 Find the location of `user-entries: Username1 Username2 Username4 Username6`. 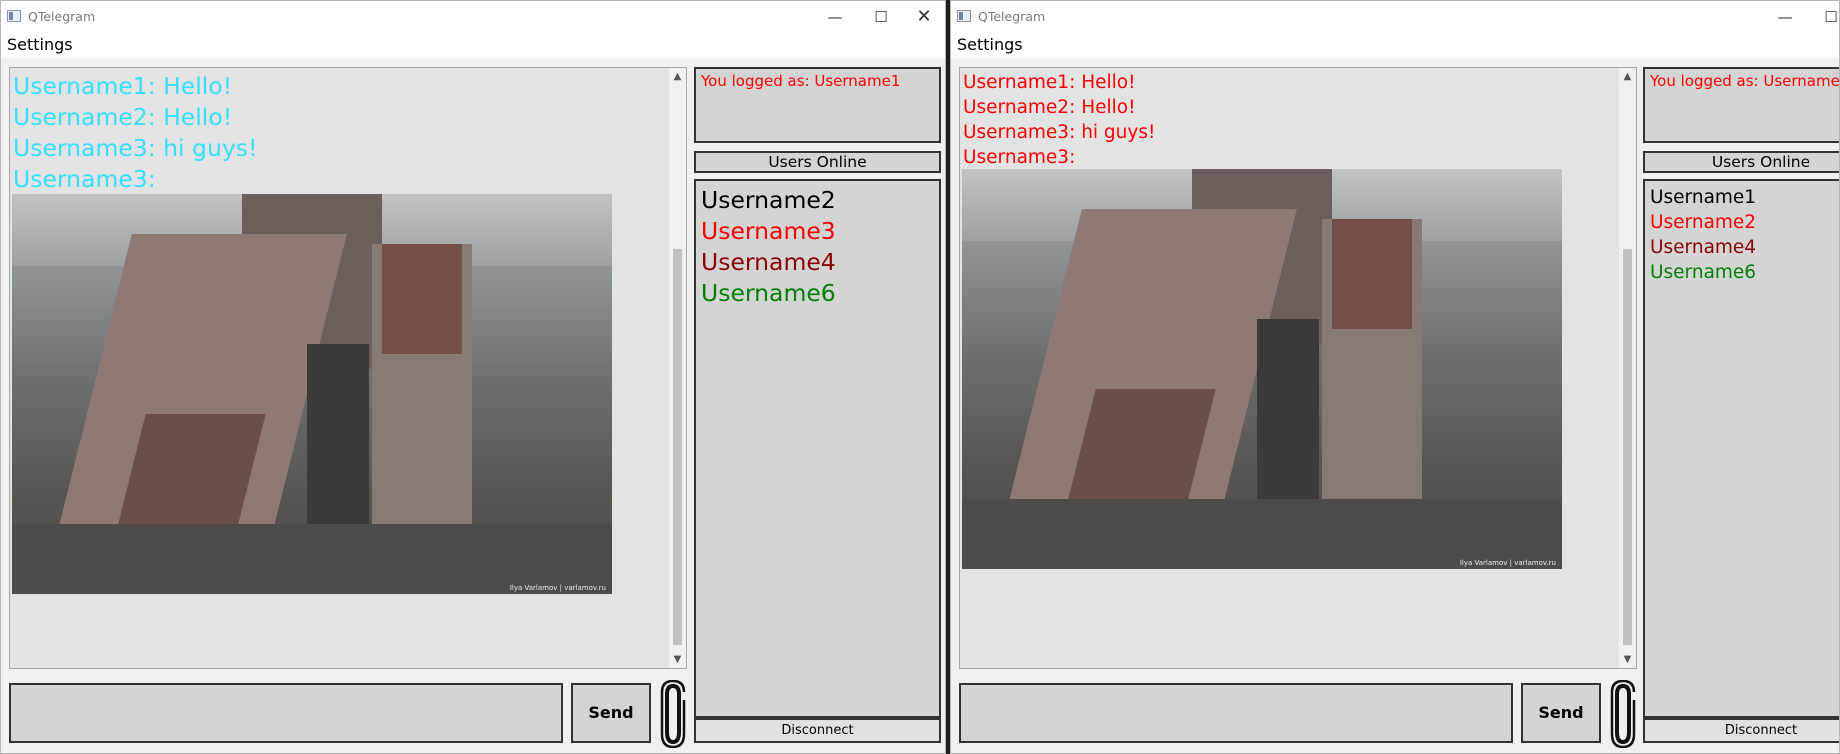

user-entries: Username1 Username2 Username4 Username6 is located at coordinates (1703, 235).